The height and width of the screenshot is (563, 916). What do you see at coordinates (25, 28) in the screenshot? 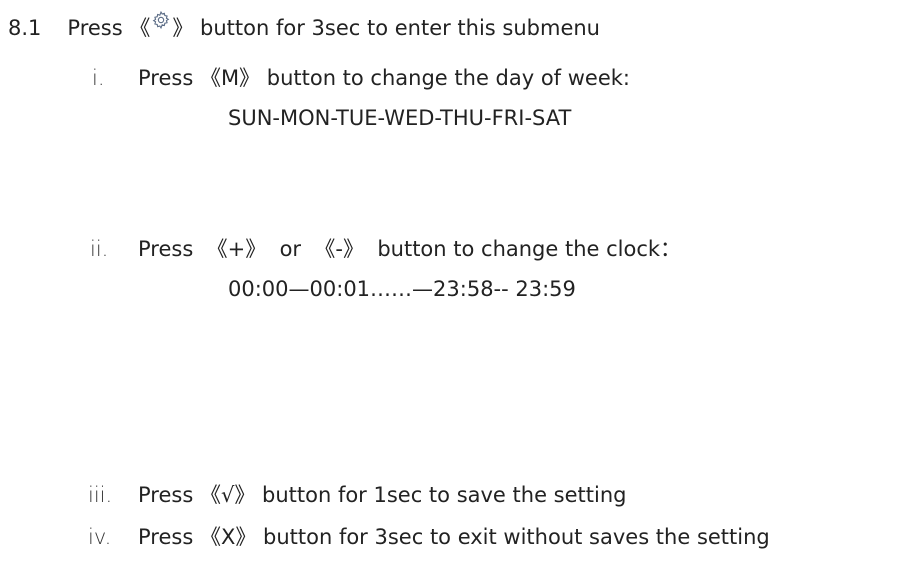
I see `section-number: 8.1` at bounding box center [25, 28].